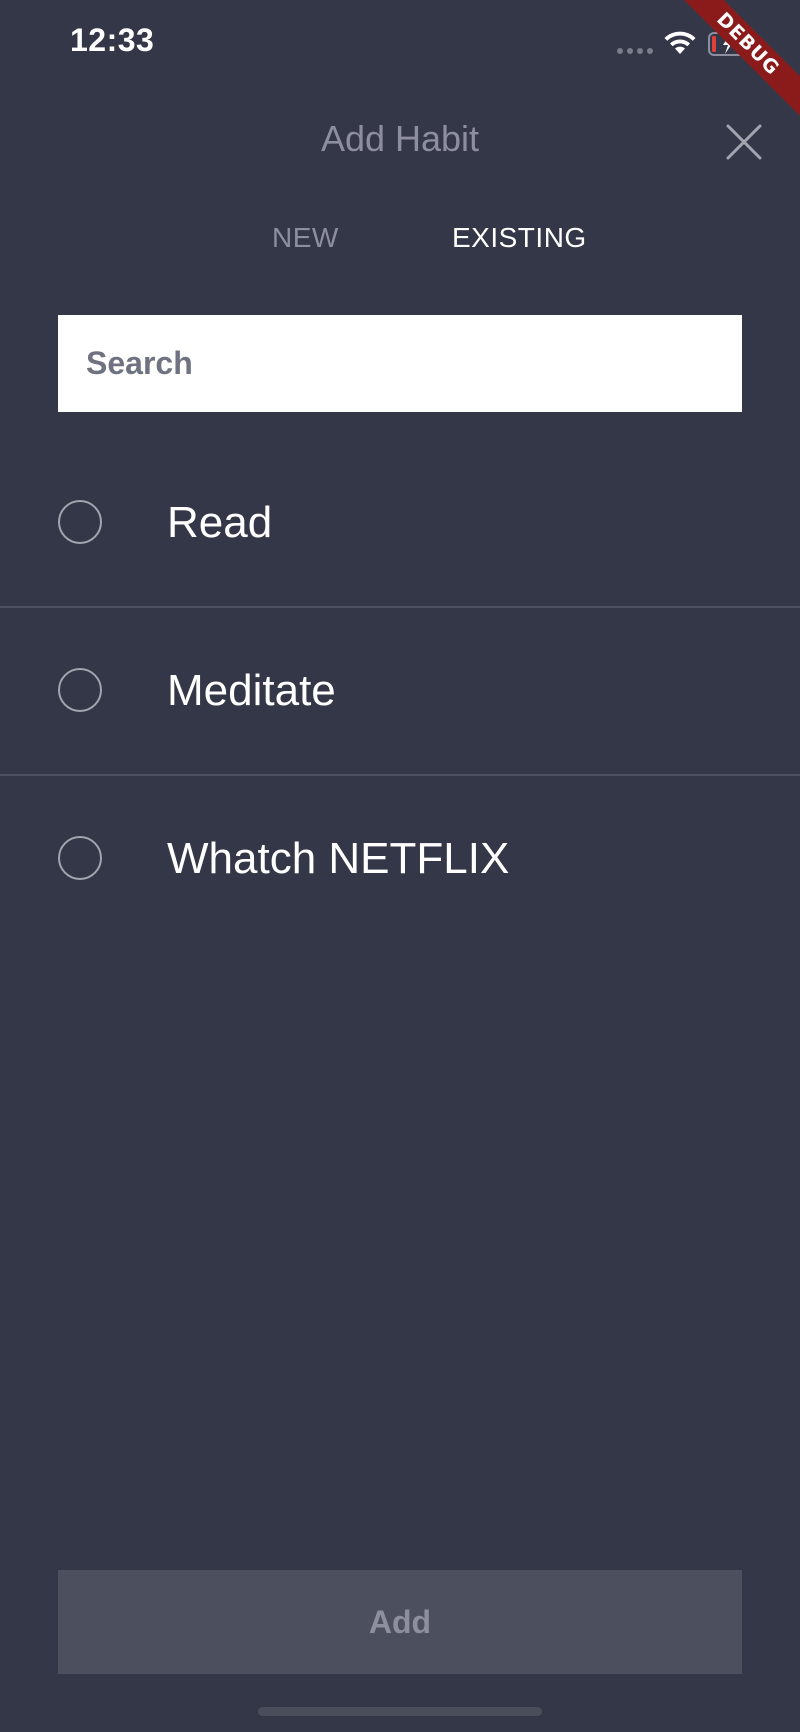 Image resolution: width=800 pixels, height=1732 pixels. Describe the element at coordinates (744, 142) in the screenshot. I see `close-icon` at that location.